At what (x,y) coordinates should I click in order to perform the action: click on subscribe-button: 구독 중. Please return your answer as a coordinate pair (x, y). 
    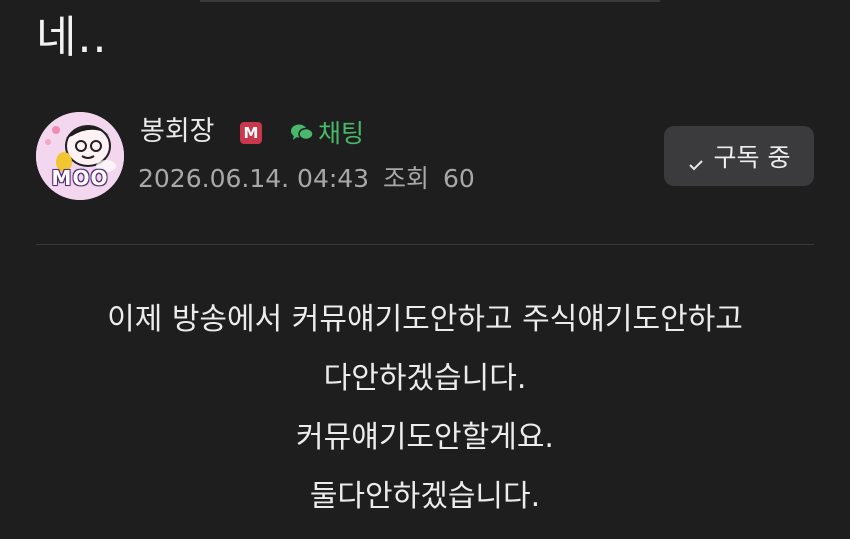
    Looking at the image, I should click on (739, 156).